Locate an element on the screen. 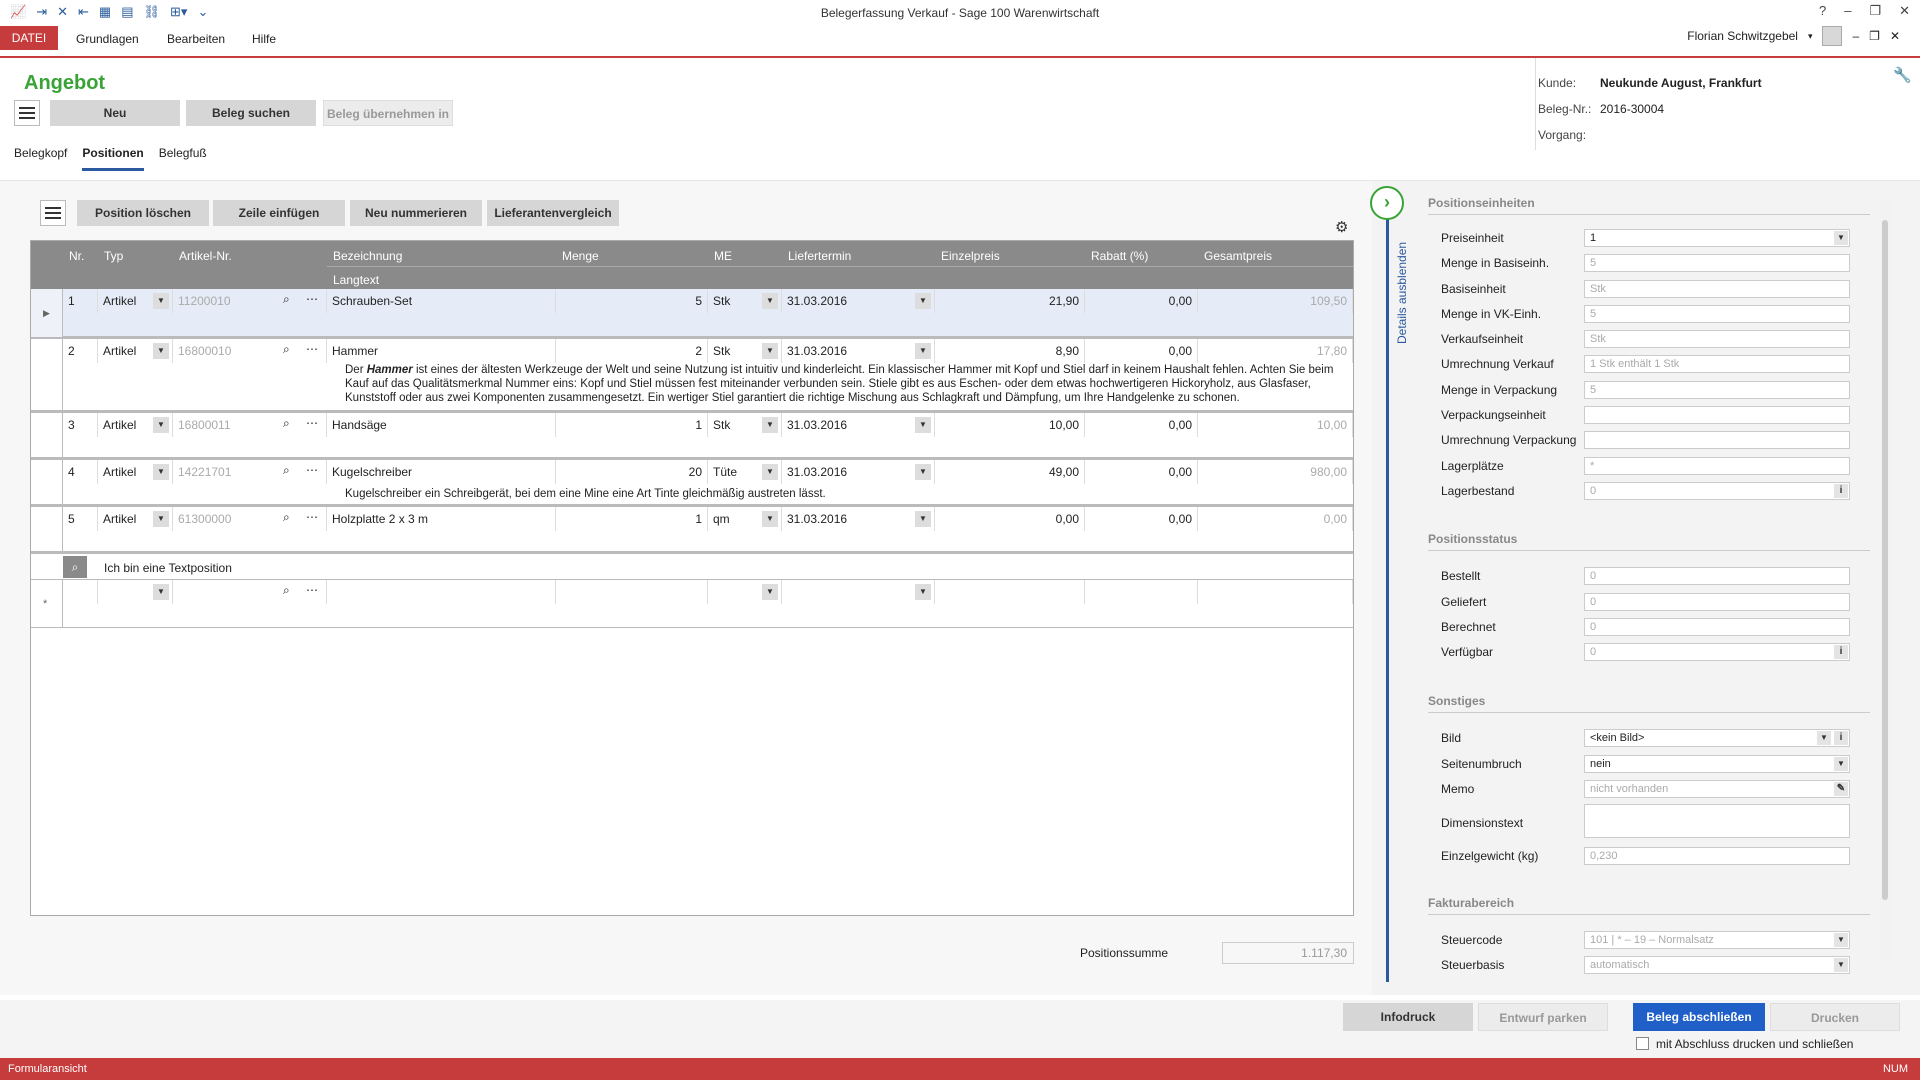 The height and width of the screenshot is (1080, 1920). cell-gesamtpreis: 17,80 is located at coordinates (1275, 351).